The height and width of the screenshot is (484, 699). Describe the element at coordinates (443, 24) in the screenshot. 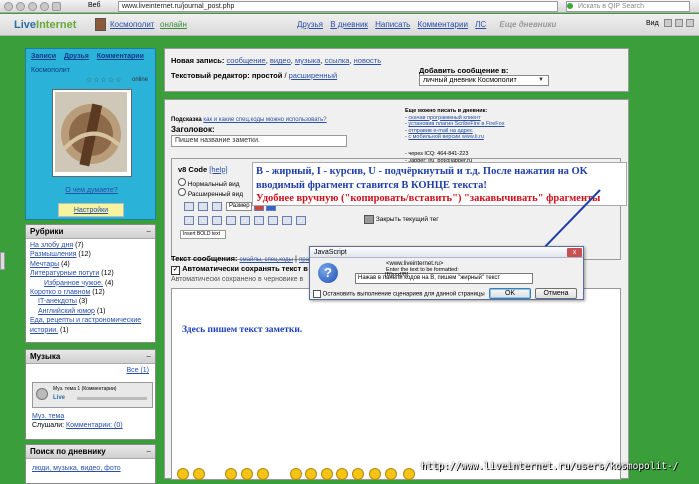

I see `nav-comments: Комментарии` at that location.